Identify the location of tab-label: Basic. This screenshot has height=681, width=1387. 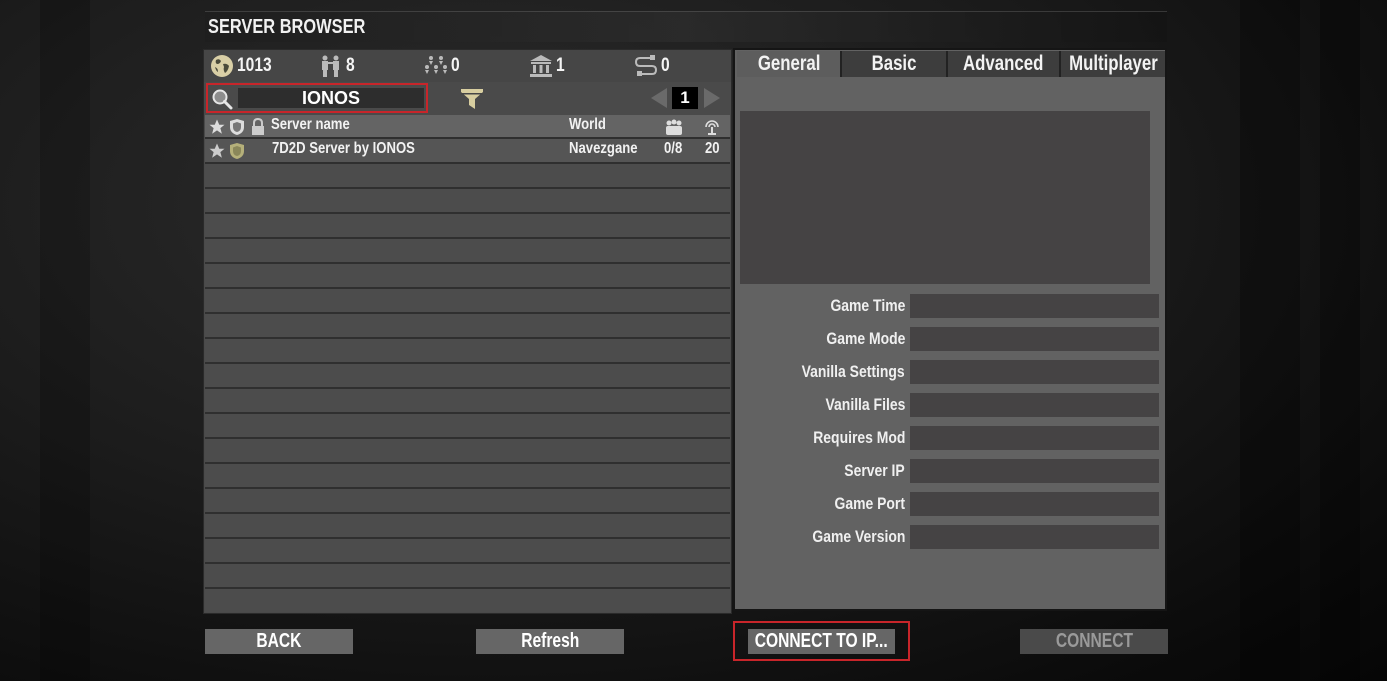
(894, 63).